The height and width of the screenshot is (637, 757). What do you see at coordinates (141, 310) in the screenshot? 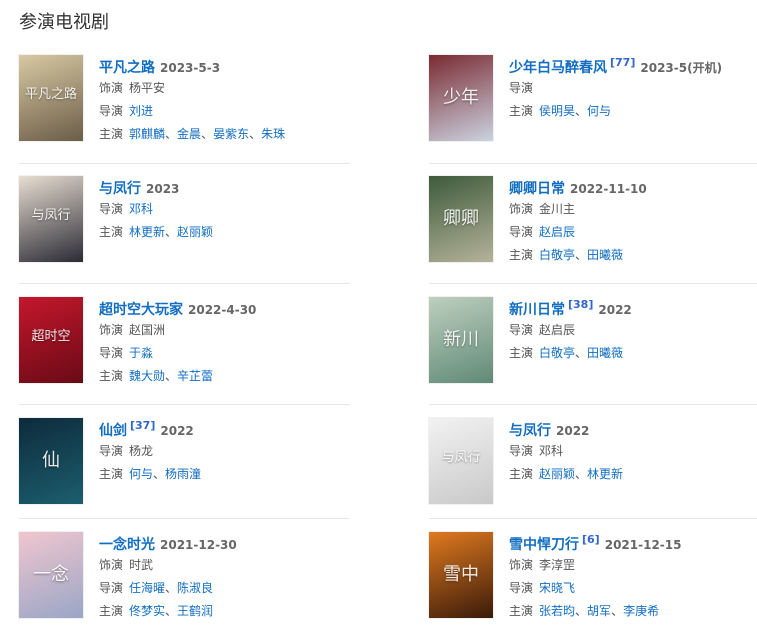
I see `series-title-link: 超时空大玩家` at bounding box center [141, 310].